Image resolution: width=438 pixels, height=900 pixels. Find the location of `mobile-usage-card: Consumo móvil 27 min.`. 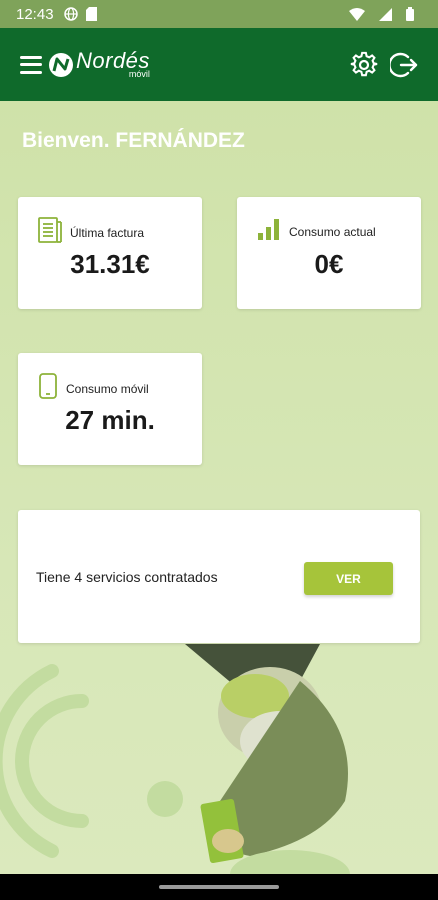

mobile-usage-card: Consumo móvil 27 min. is located at coordinates (110, 409).